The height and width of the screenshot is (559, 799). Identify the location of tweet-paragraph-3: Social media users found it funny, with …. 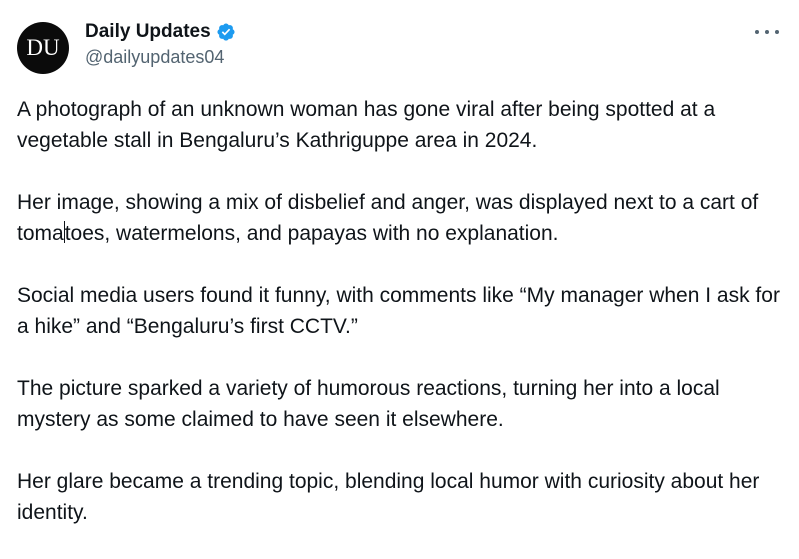
(401, 311).